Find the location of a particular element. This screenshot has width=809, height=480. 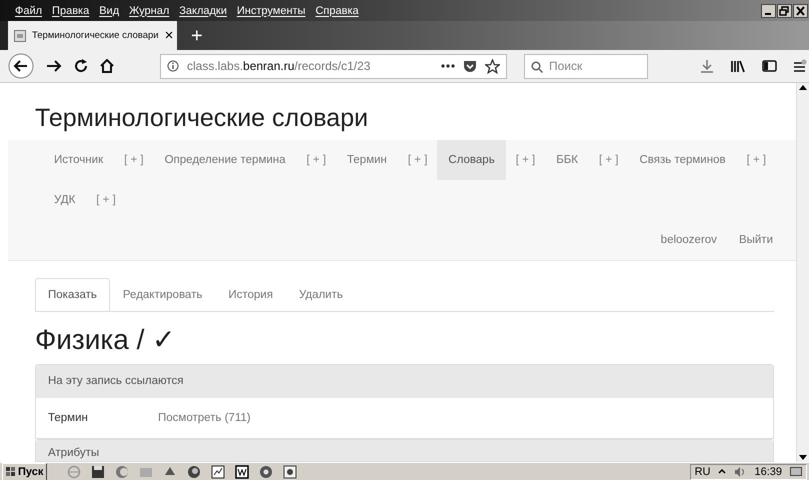

browser-tab: Терминологические словари × is located at coordinates (92, 35).